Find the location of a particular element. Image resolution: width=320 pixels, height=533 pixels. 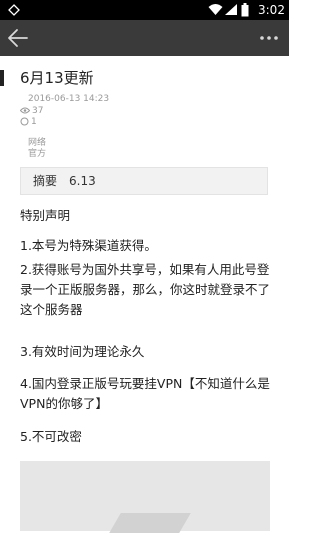

wifi-icon is located at coordinates (215, 9).